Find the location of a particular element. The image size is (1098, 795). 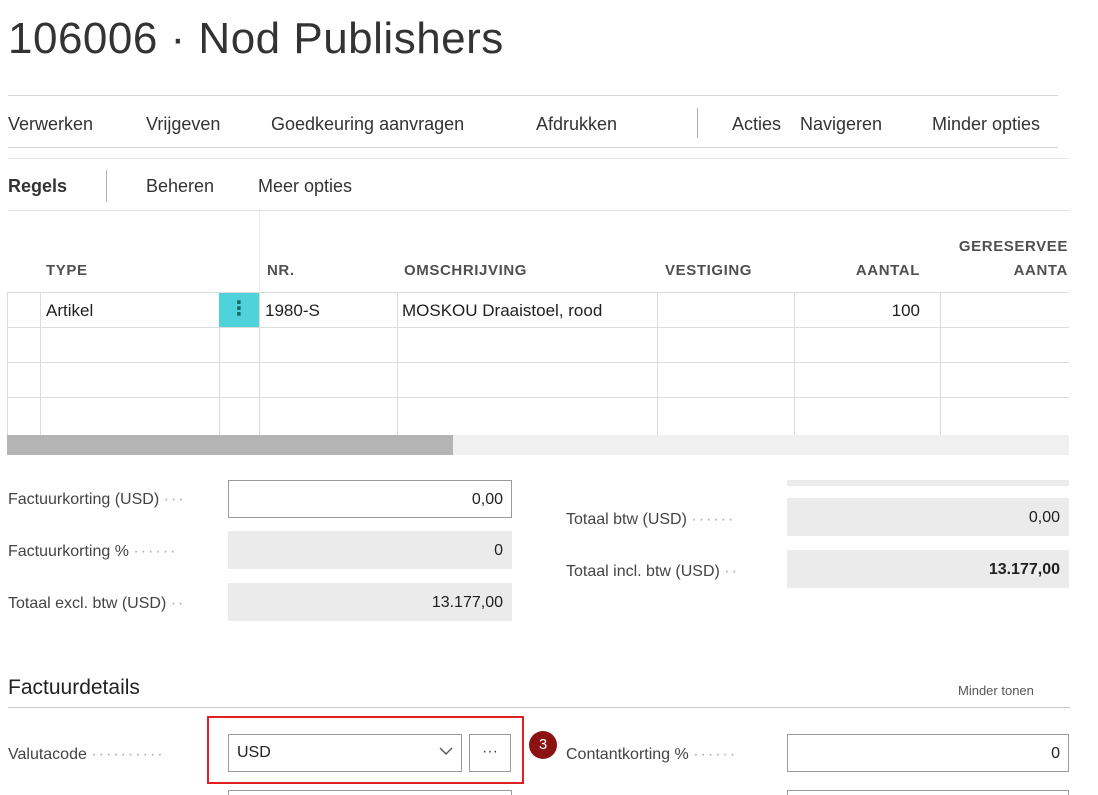

callout-highlight-frame is located at coordinates (365, 750).